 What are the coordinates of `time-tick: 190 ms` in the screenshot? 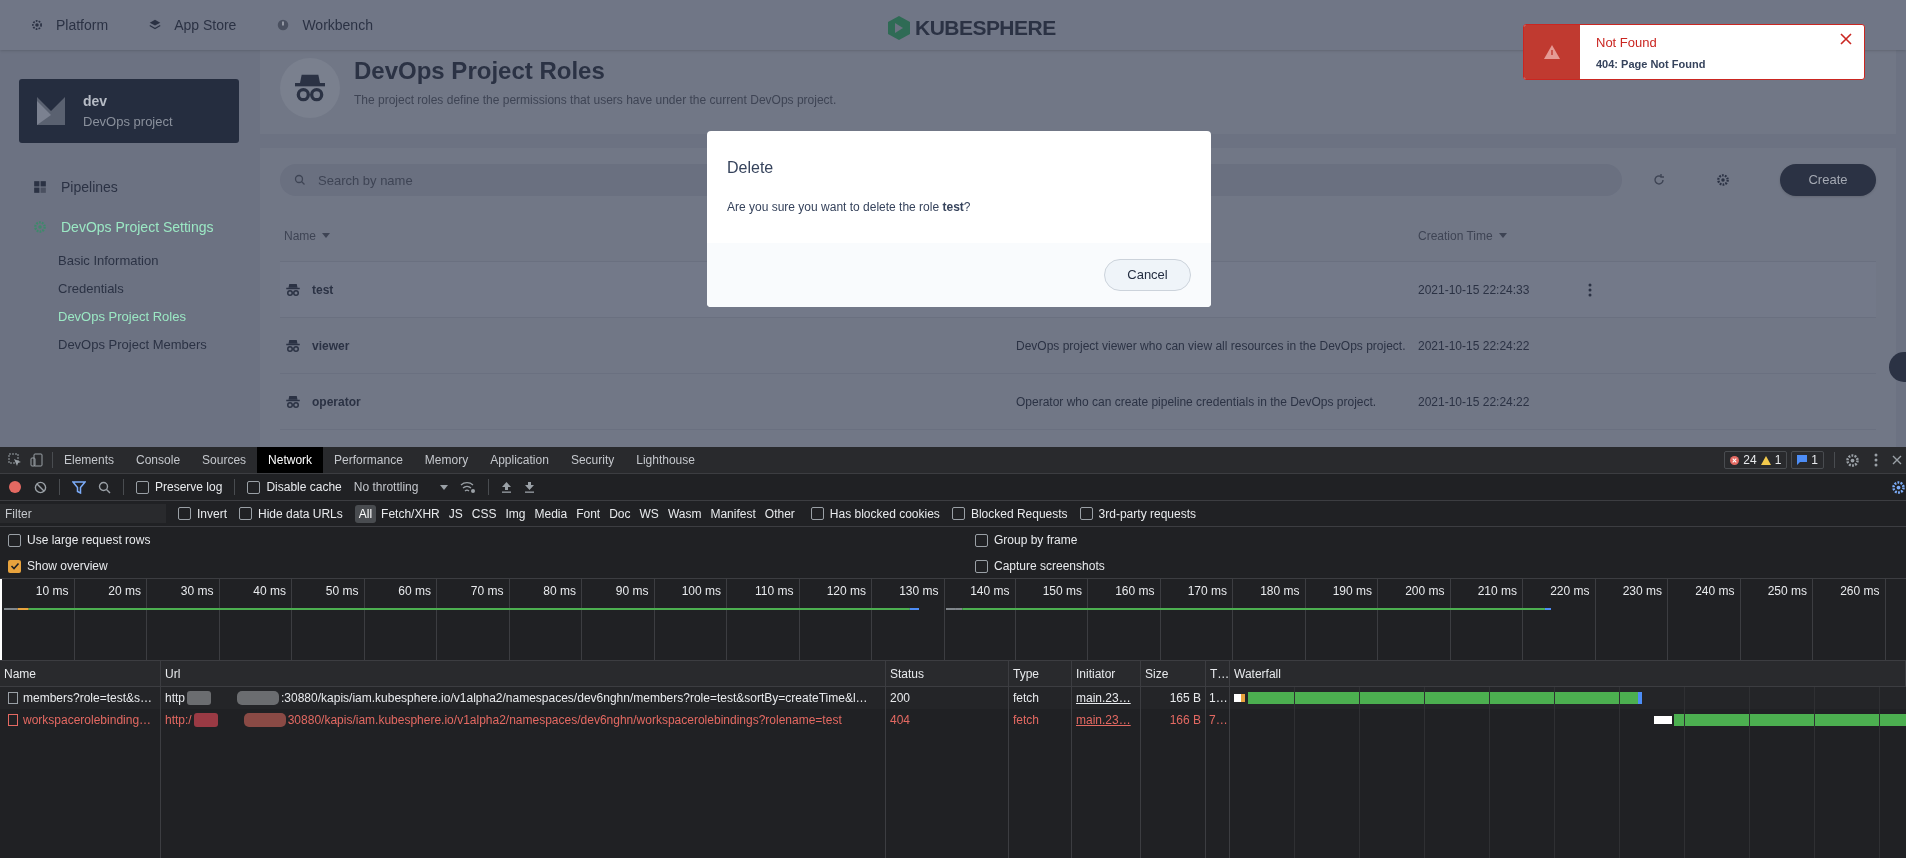 It's located at (1341, 591).